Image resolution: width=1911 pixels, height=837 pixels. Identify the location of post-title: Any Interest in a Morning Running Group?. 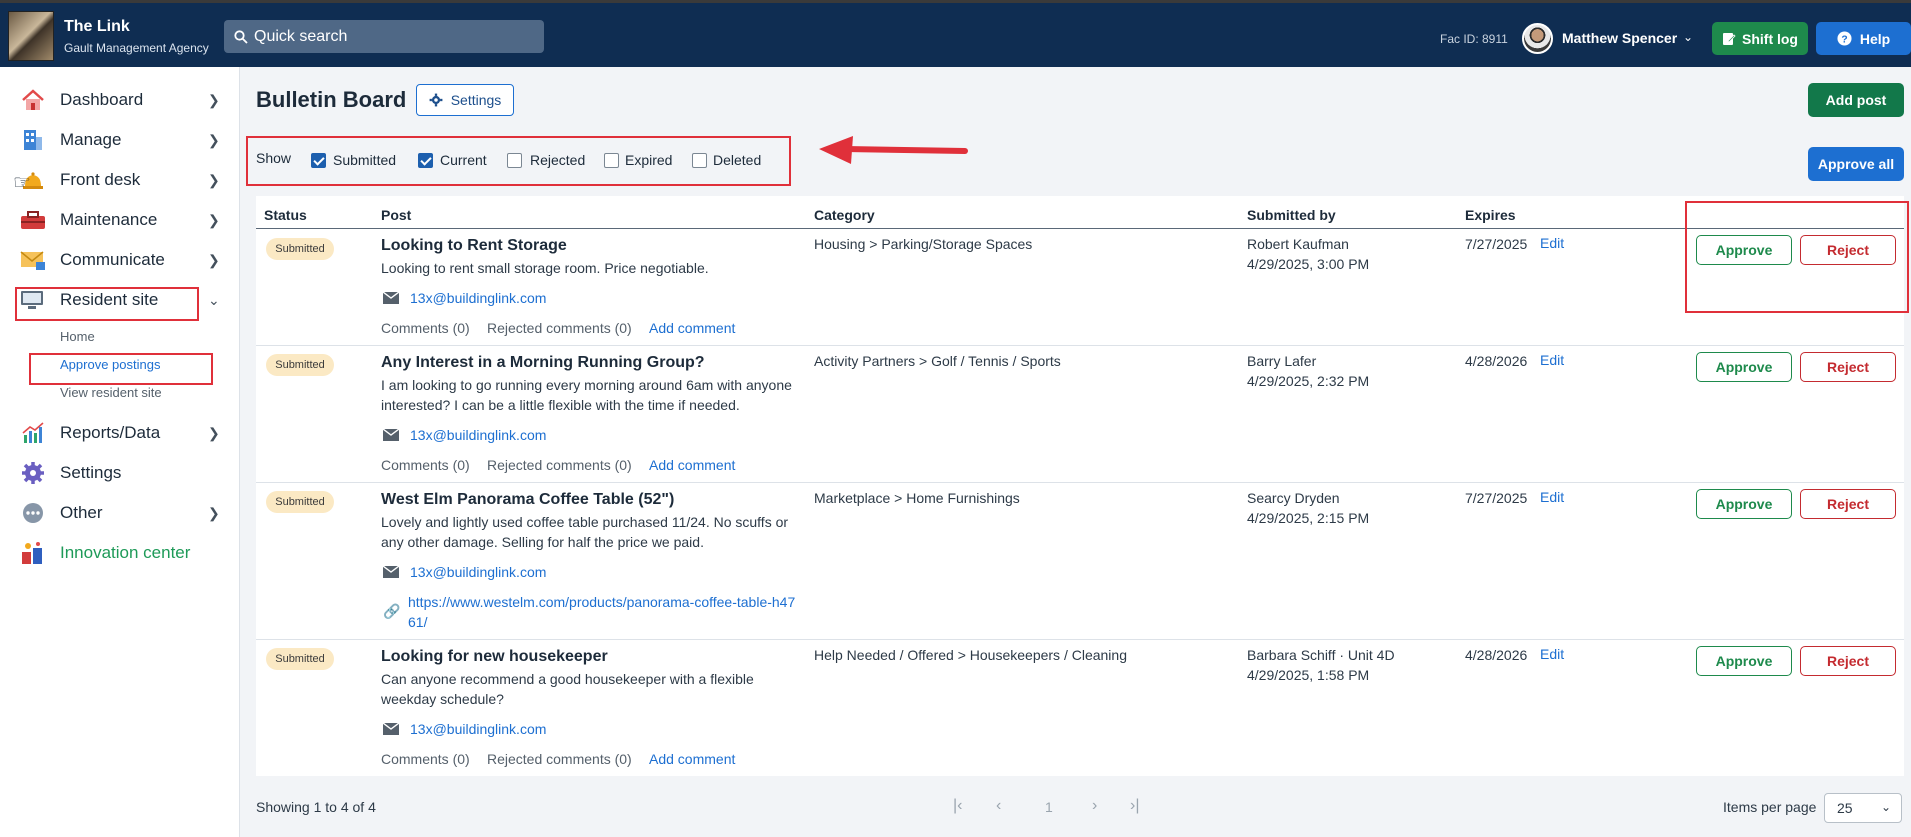
(543, 363).